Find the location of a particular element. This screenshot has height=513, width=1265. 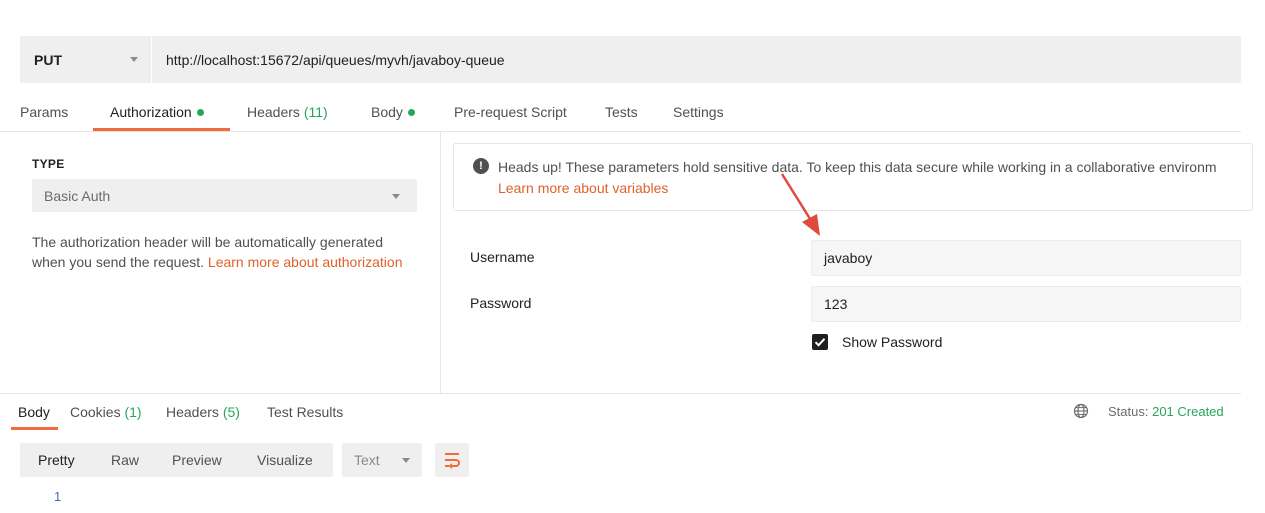

auth-type-value: Basic Auth is located at coordinates (77, 195).